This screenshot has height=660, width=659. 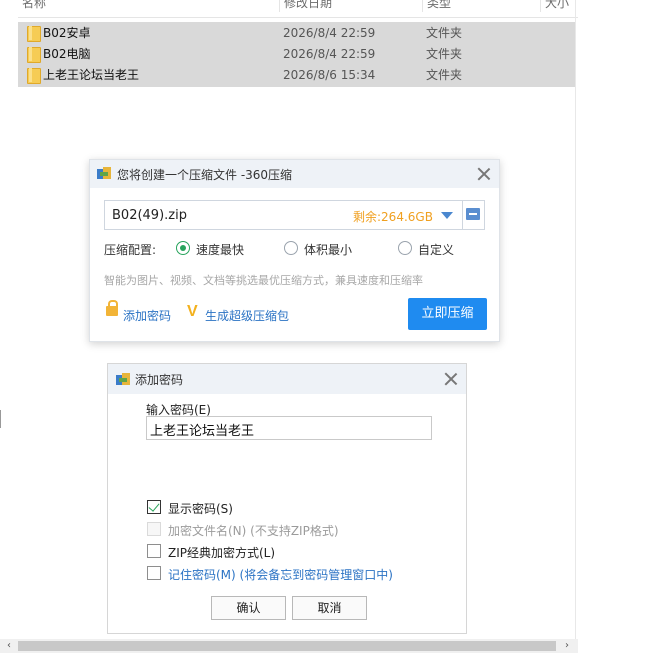 What do you see at coordinates (305, 6) in the screenshot?
I see `column-date-modified: 修改日期` at bounding box center [305, 6].